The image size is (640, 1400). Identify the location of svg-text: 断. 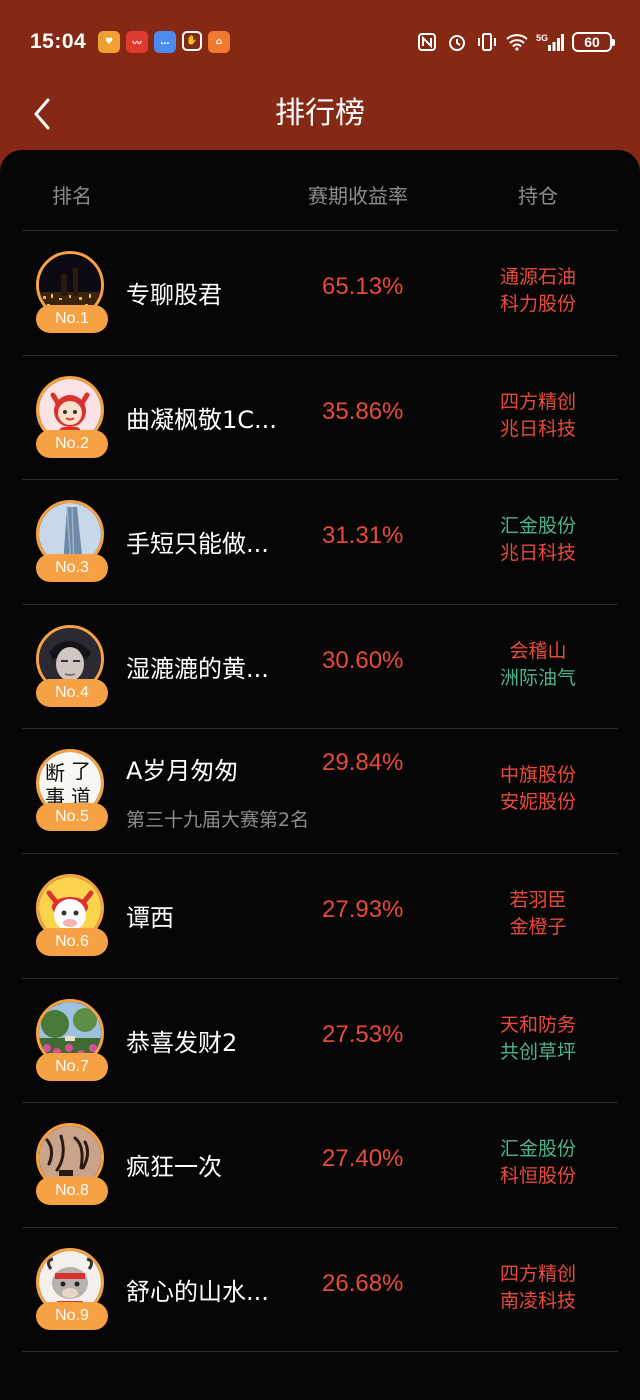
(55, 773).